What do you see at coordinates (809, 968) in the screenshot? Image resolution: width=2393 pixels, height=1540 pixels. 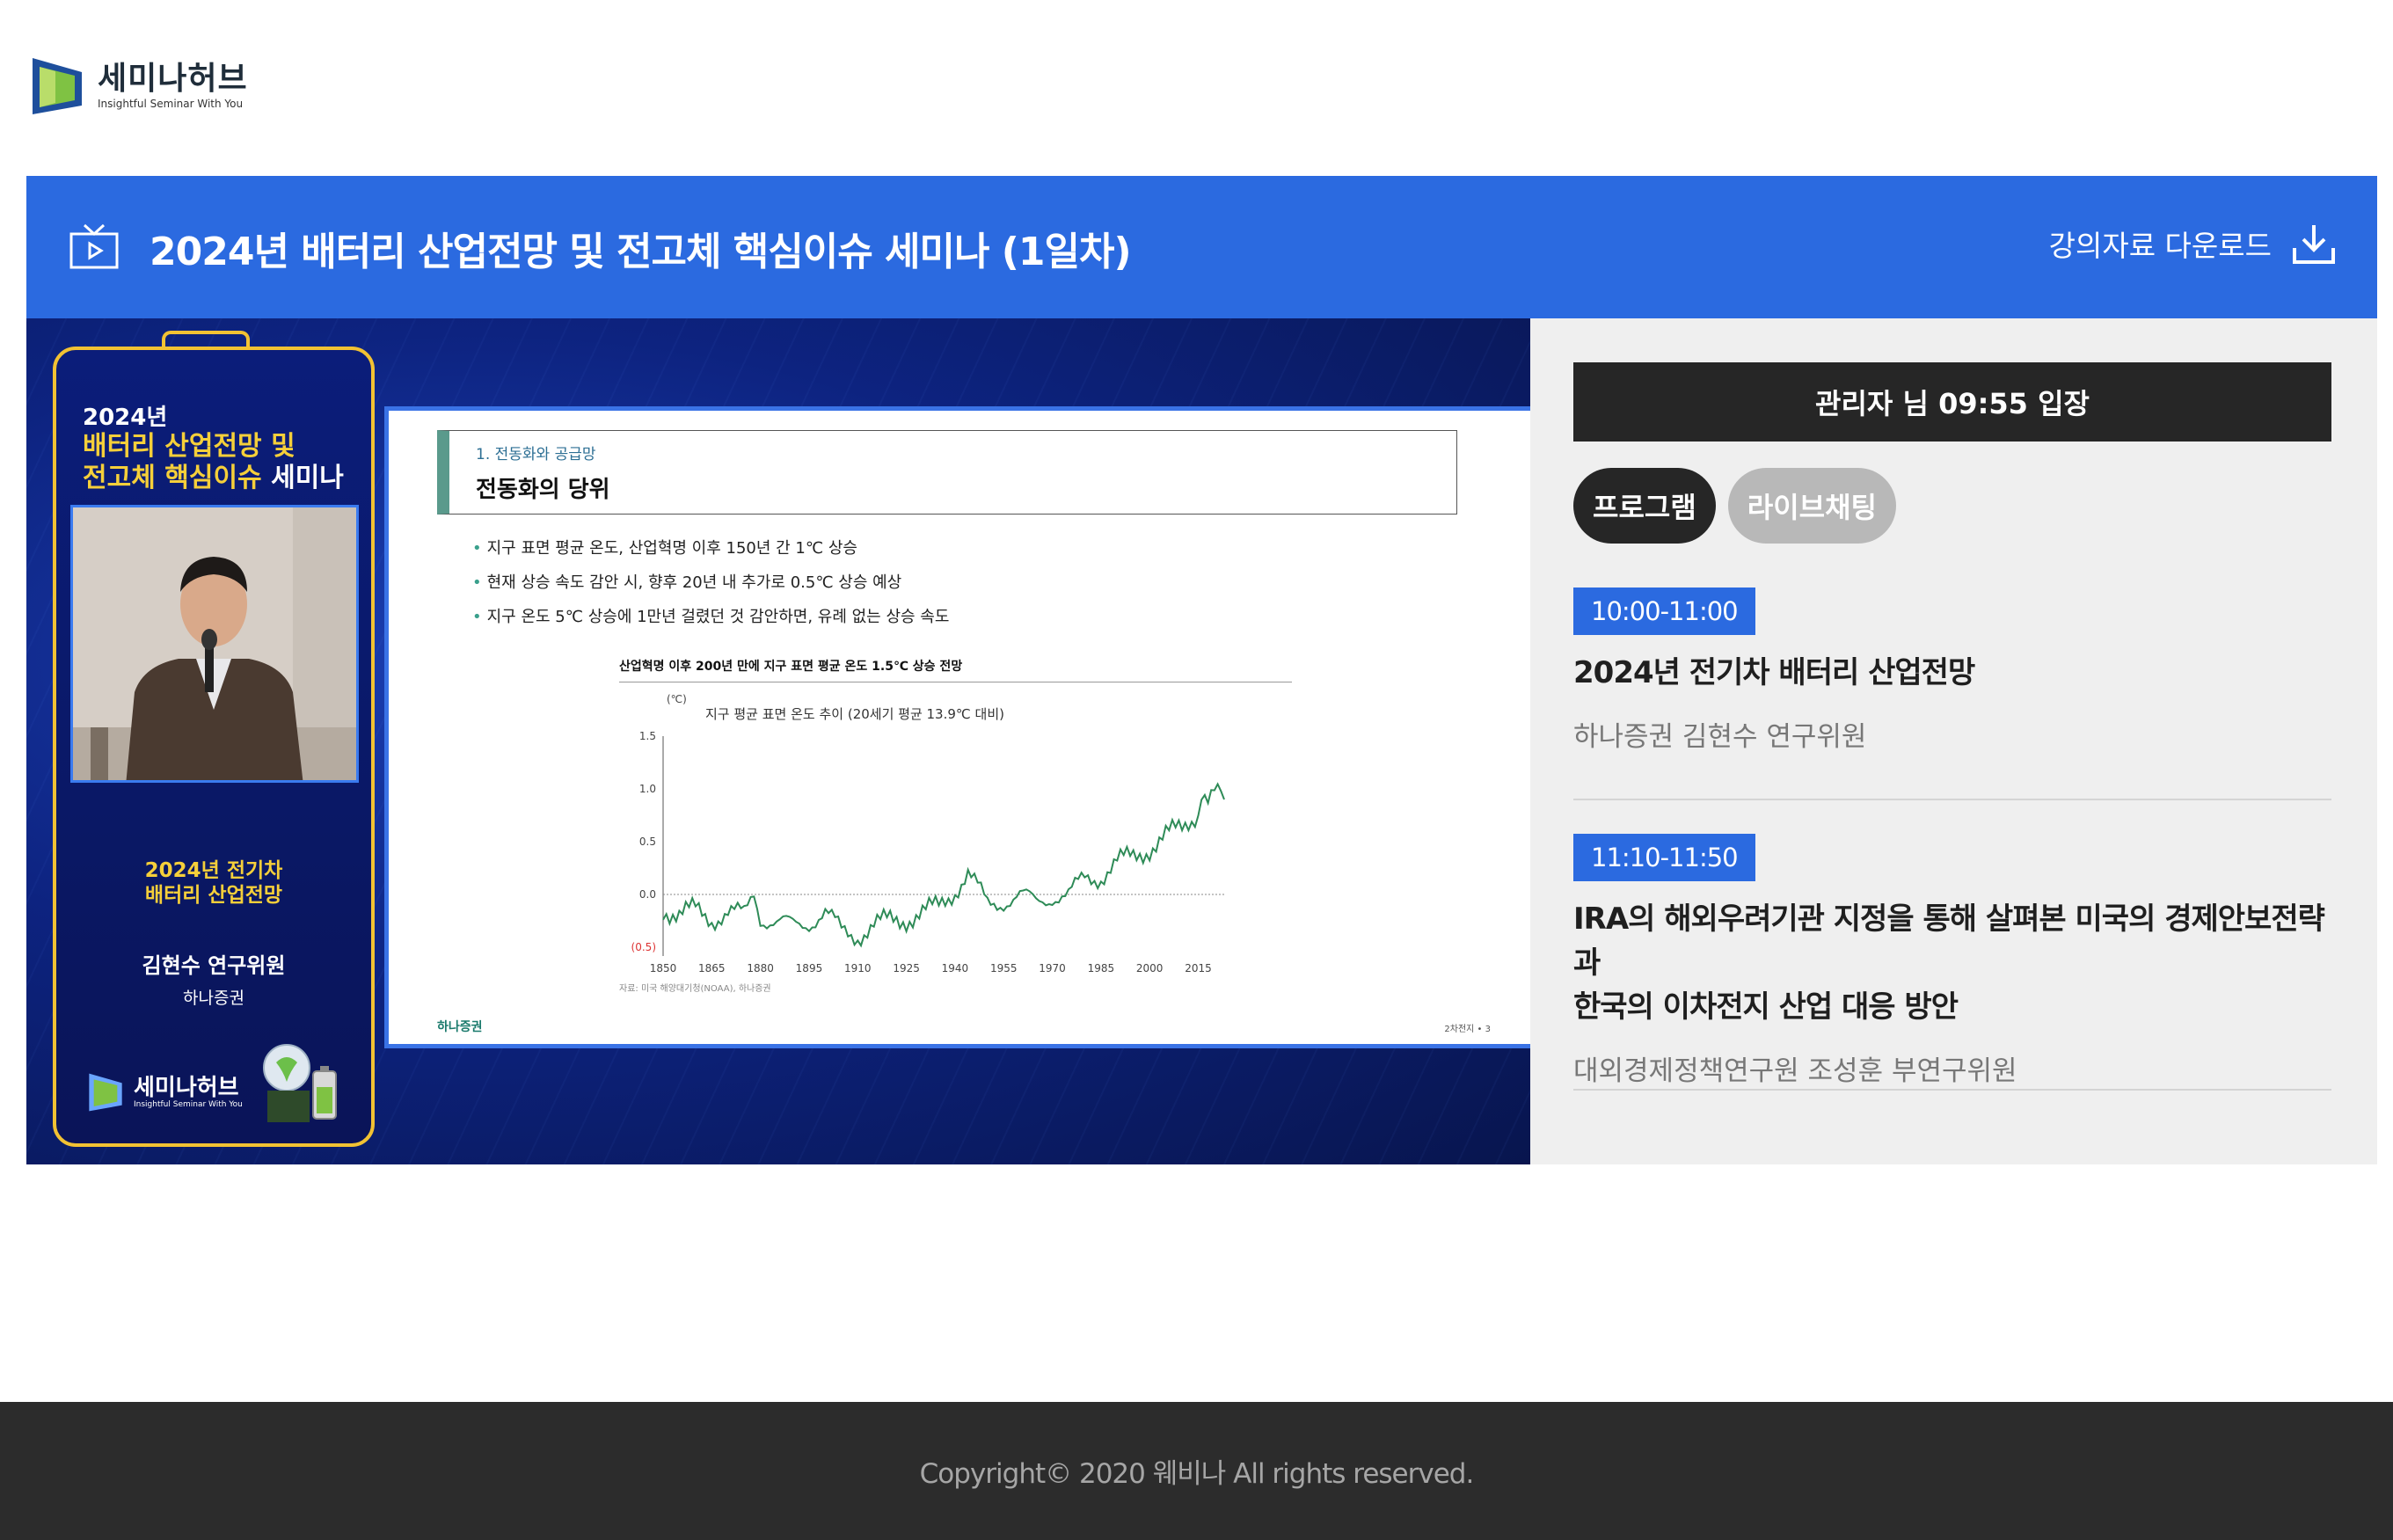 I see `chart-x-tick: 1895` at bounding box center [809, 968].